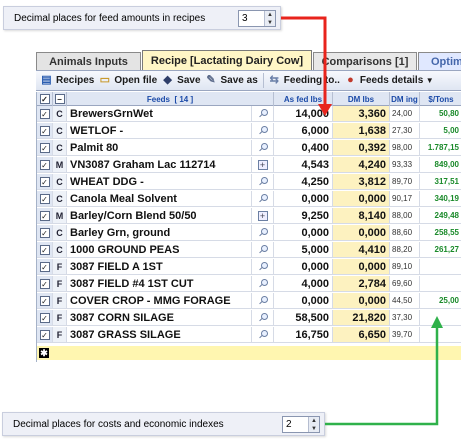 This screenshot has height=443, width=461. I want to click on feeding-to-button: ⇆ Feeding to.., so click(304, 80).